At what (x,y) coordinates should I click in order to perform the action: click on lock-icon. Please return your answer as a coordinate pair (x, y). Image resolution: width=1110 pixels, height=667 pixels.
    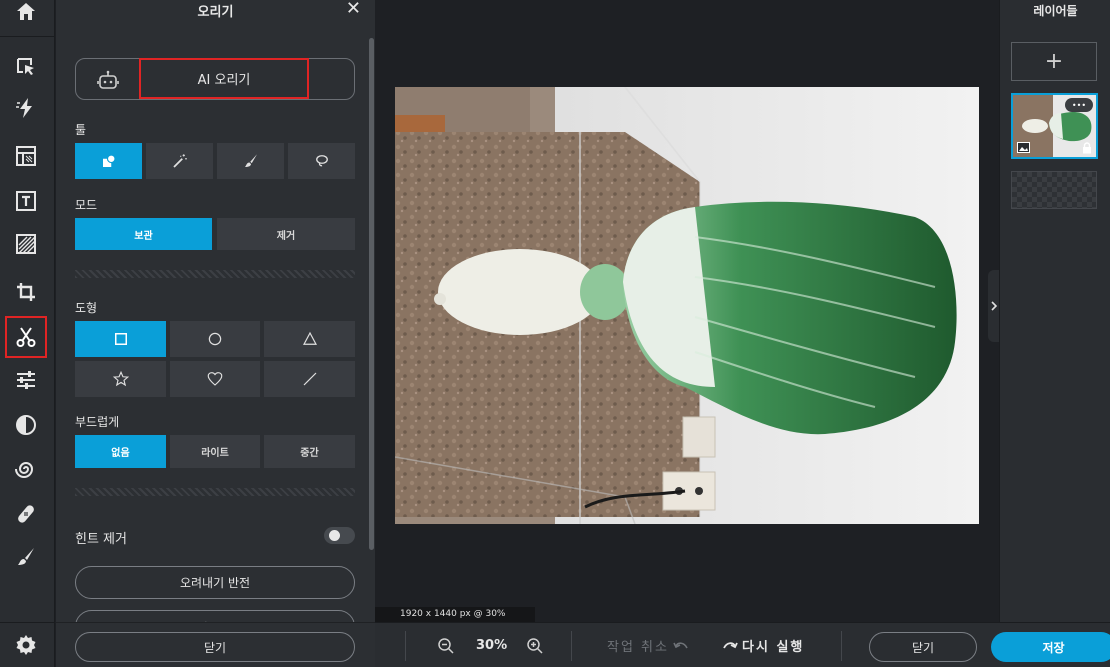
    Looking at the image, I should click on (1087, 148).